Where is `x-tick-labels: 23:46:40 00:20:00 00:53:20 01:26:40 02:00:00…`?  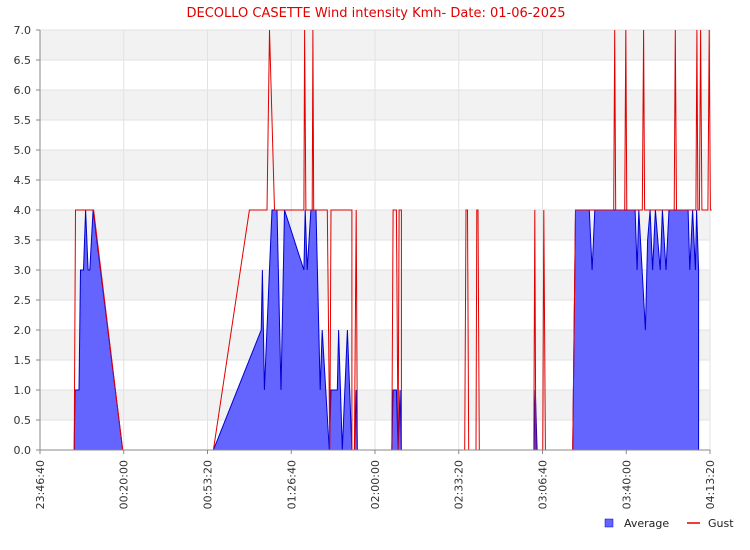
x-tick-labels: 23:46:40 00:20:00 00:53:20 01:26:40 02:00:00… is located at coordinates (375, 479).